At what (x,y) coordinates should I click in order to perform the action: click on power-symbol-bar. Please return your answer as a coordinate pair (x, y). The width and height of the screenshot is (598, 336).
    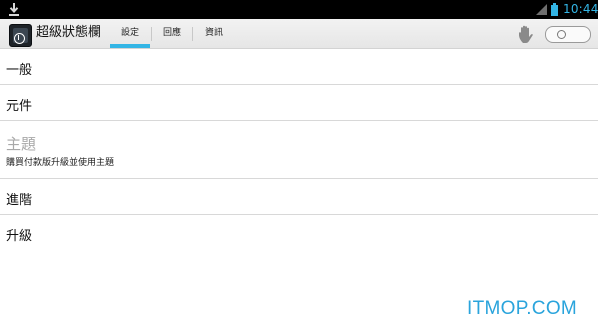
    Looking at the image, I should click on (18, 37).